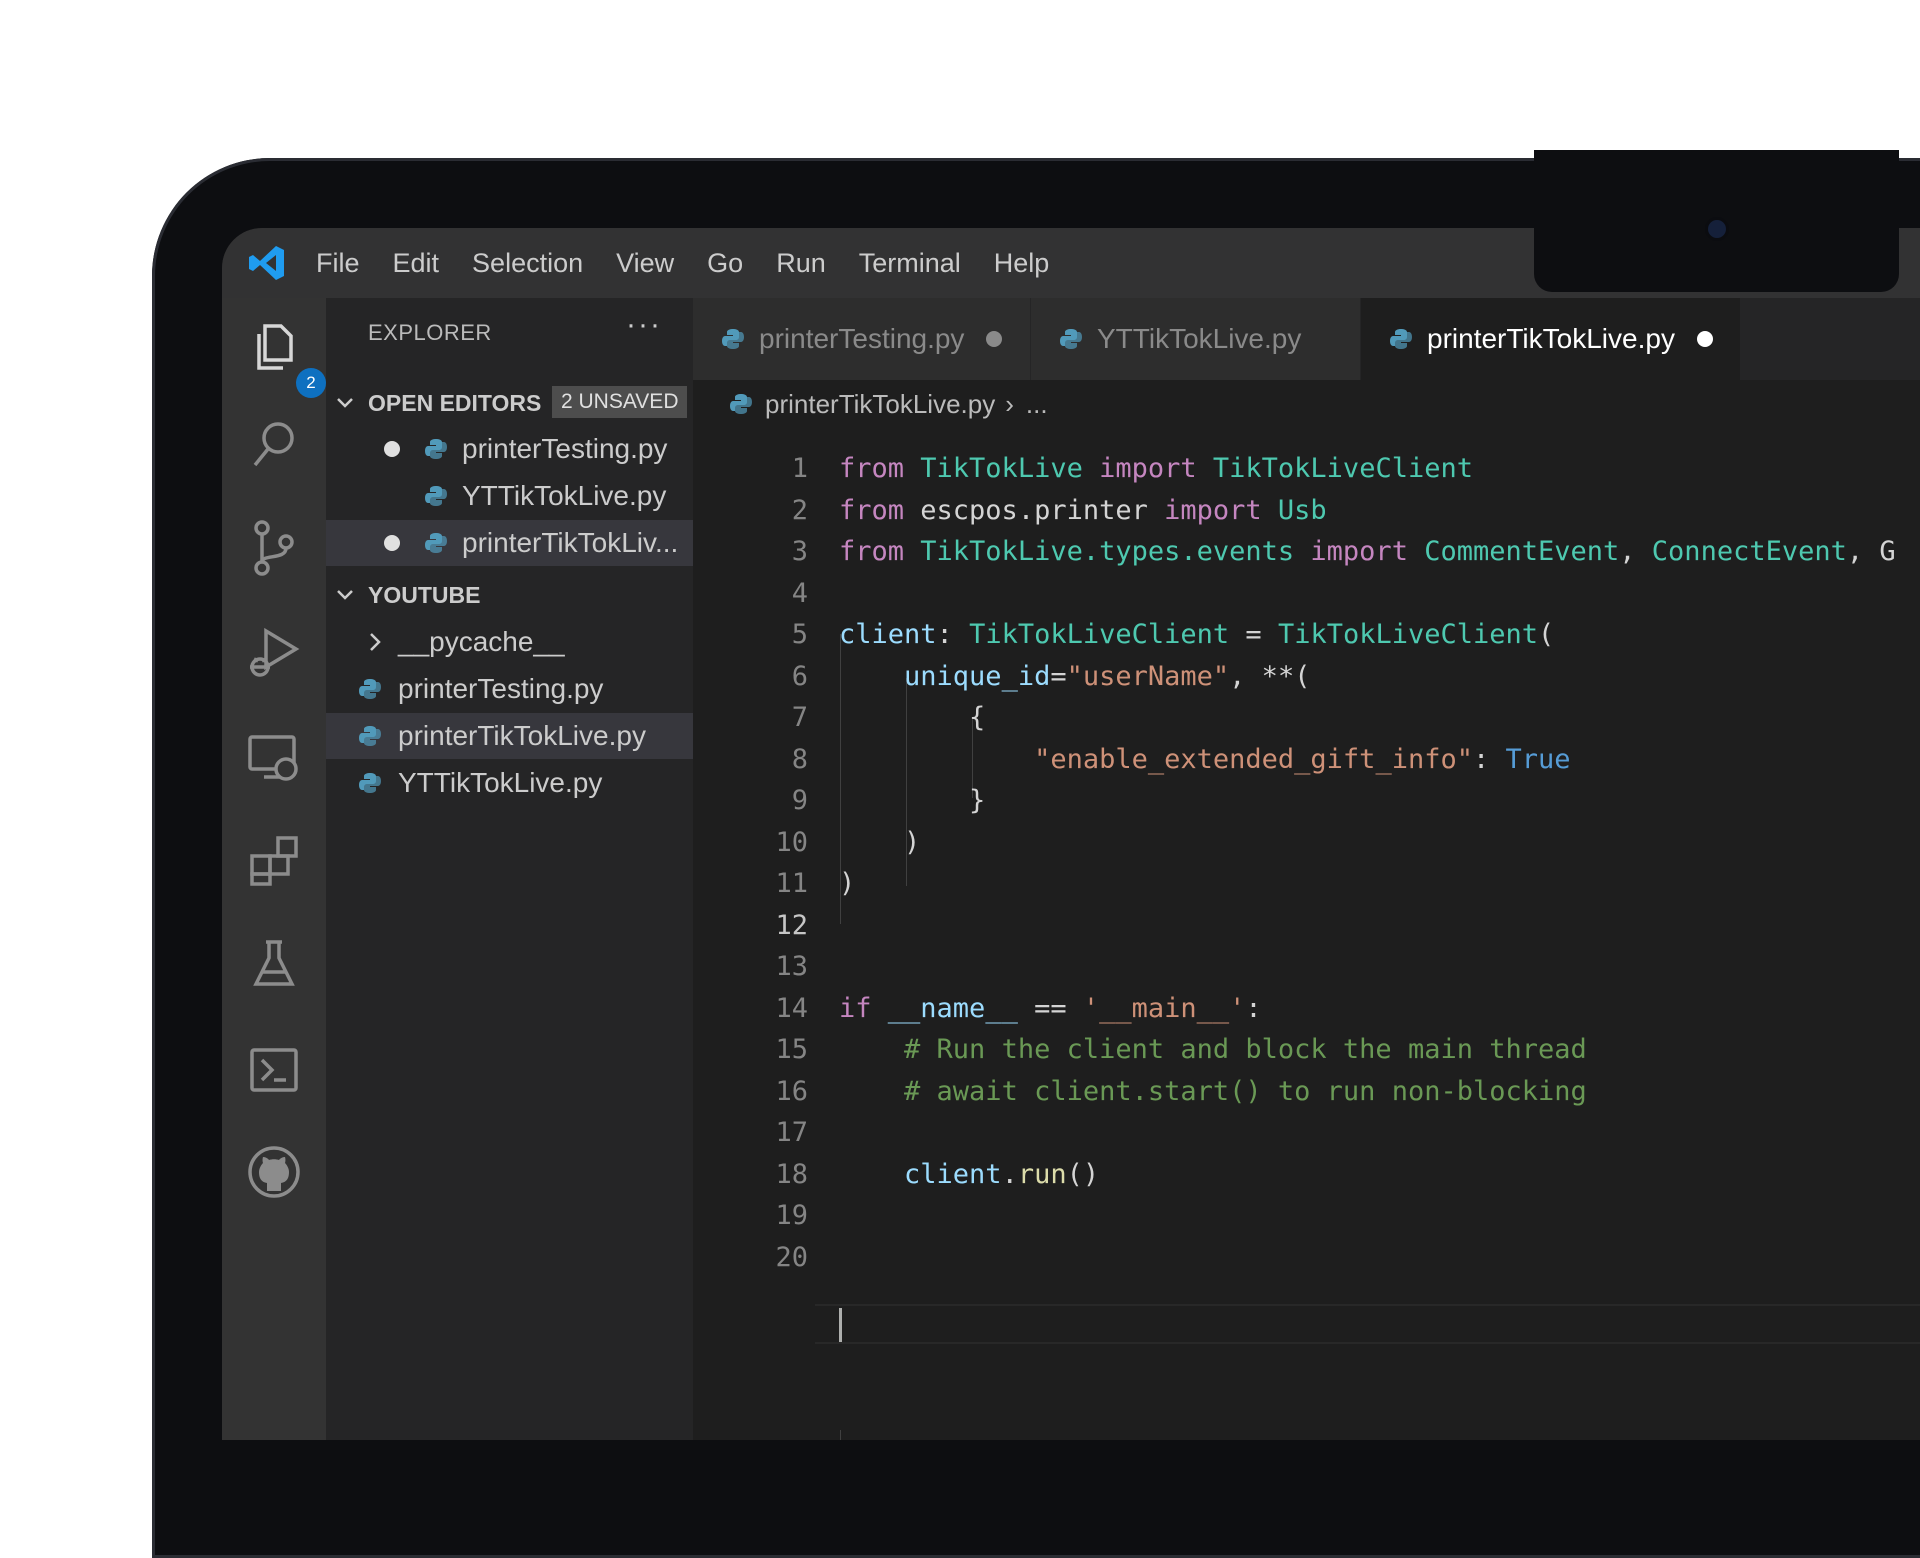  What do you see at coordinates (1306, 800) in the screenshot?
I see `code-line: 9 }` at bounding box center [1306, 800].